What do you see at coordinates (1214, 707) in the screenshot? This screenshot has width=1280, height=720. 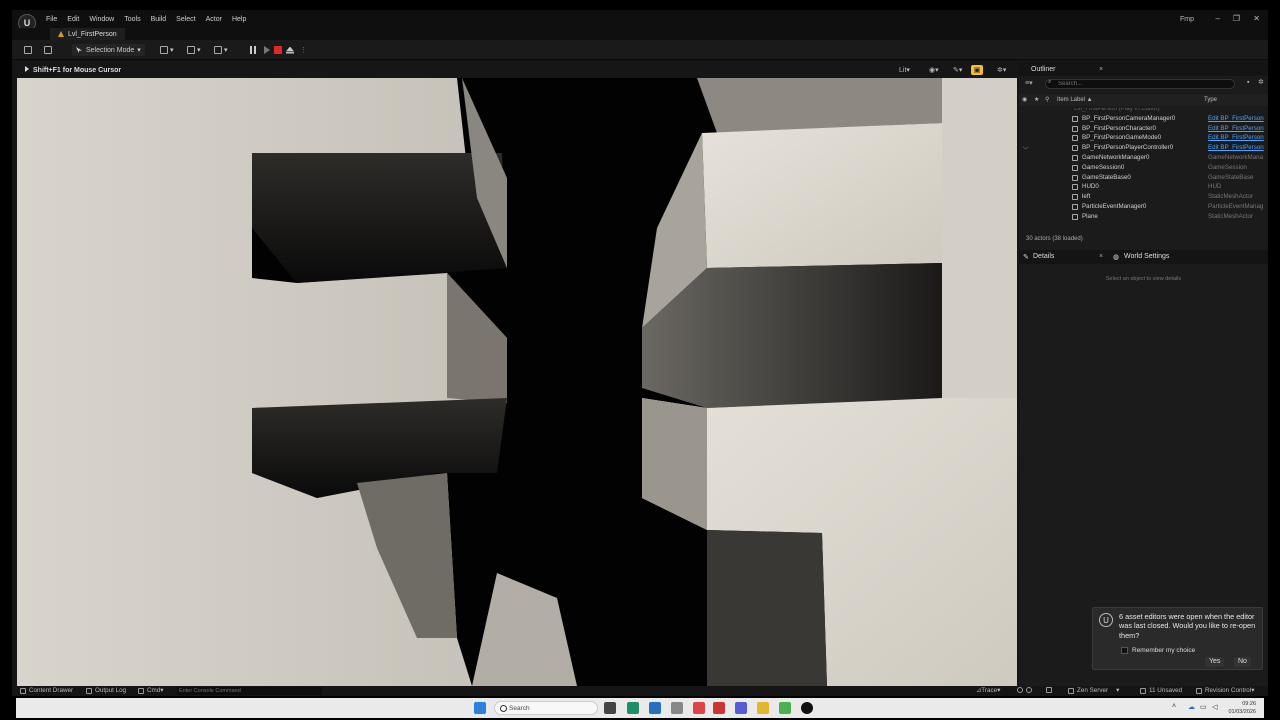 I see `volume-icon: ◁` at bounding box center [1214, 707].